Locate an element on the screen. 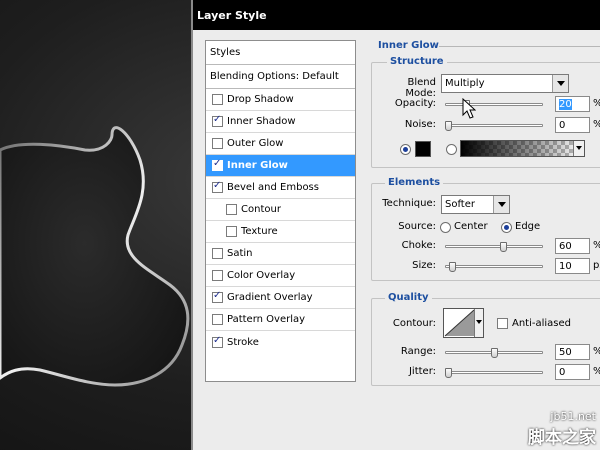 The width and height of the screenshot is (600, 450). size-input: 10 is located at coordinates (572, 266).